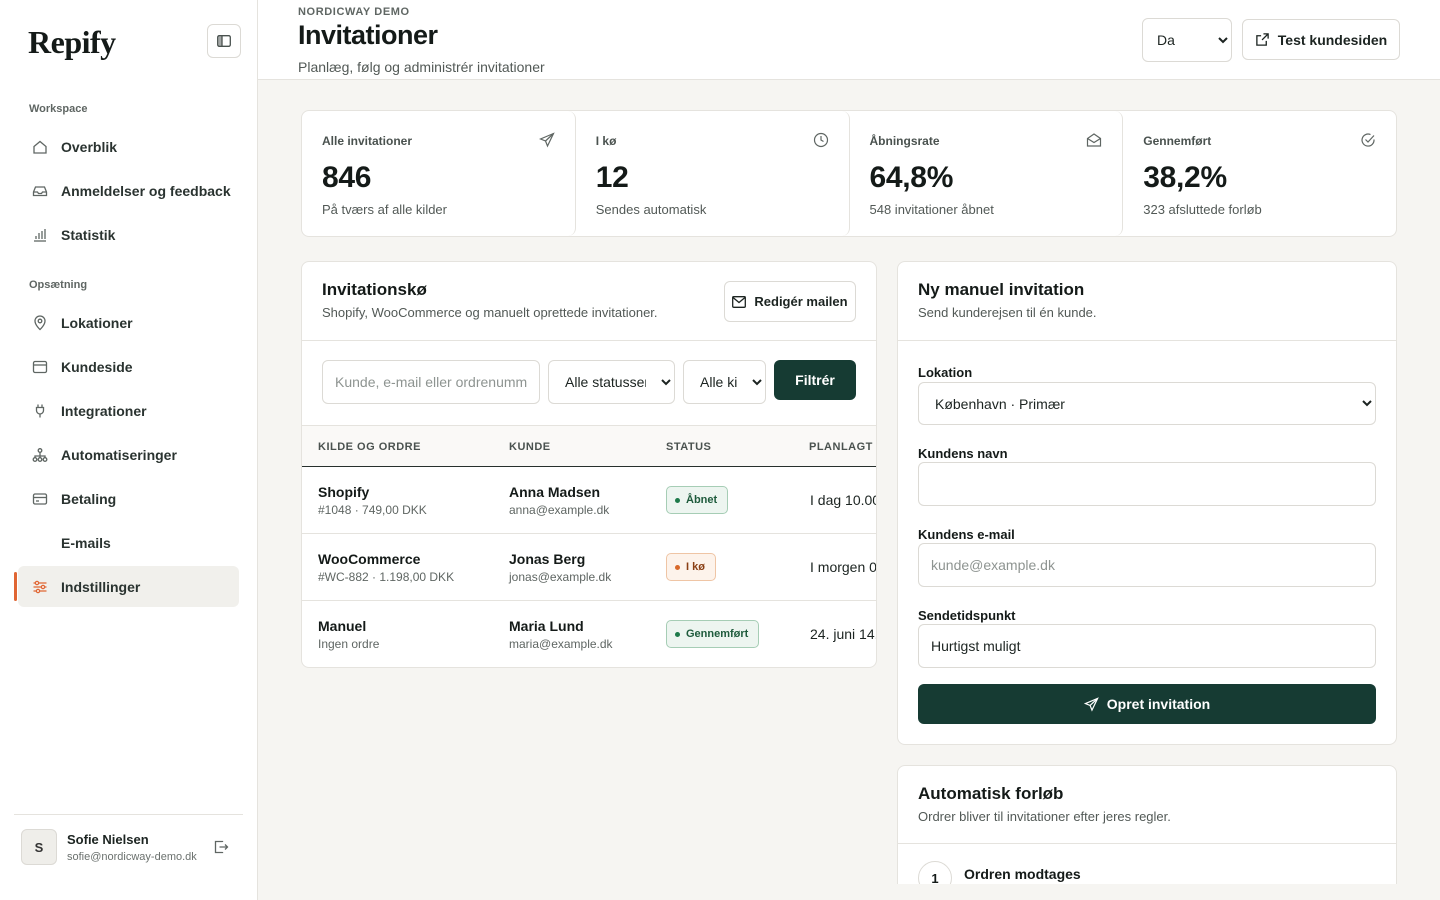  I want to click on sidebar-item-automatiseringer: Automatiseringer, so click(128, 454).